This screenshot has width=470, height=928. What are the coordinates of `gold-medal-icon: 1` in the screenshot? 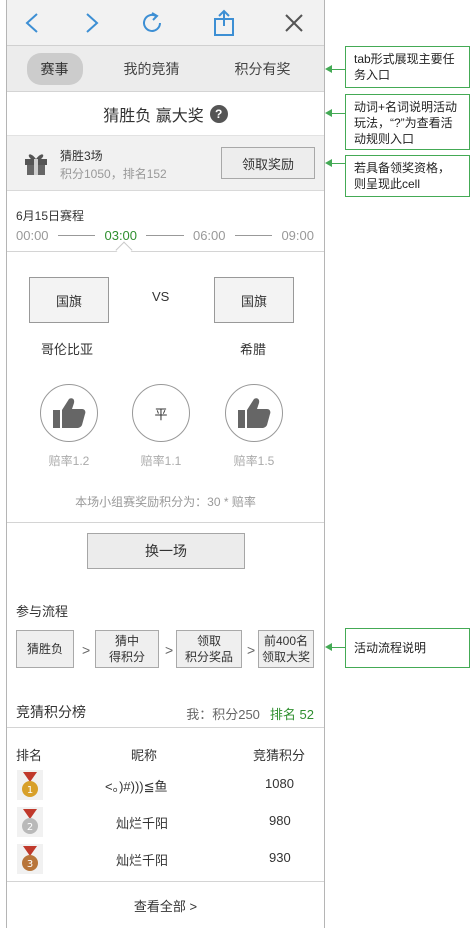 It's located at (30, 785).